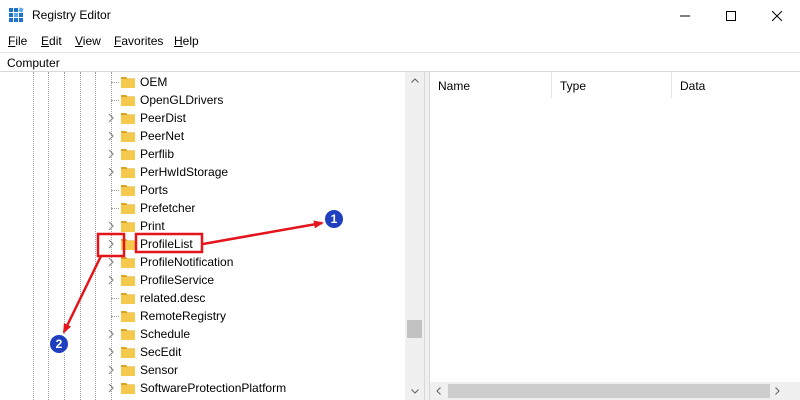 Image resolution: width=800 pixels, height=400 pixels. What do you see at coordinates (202, 370) in the screenshot?
I see `tree-item: Sensor` at bounding box center [202, 370].